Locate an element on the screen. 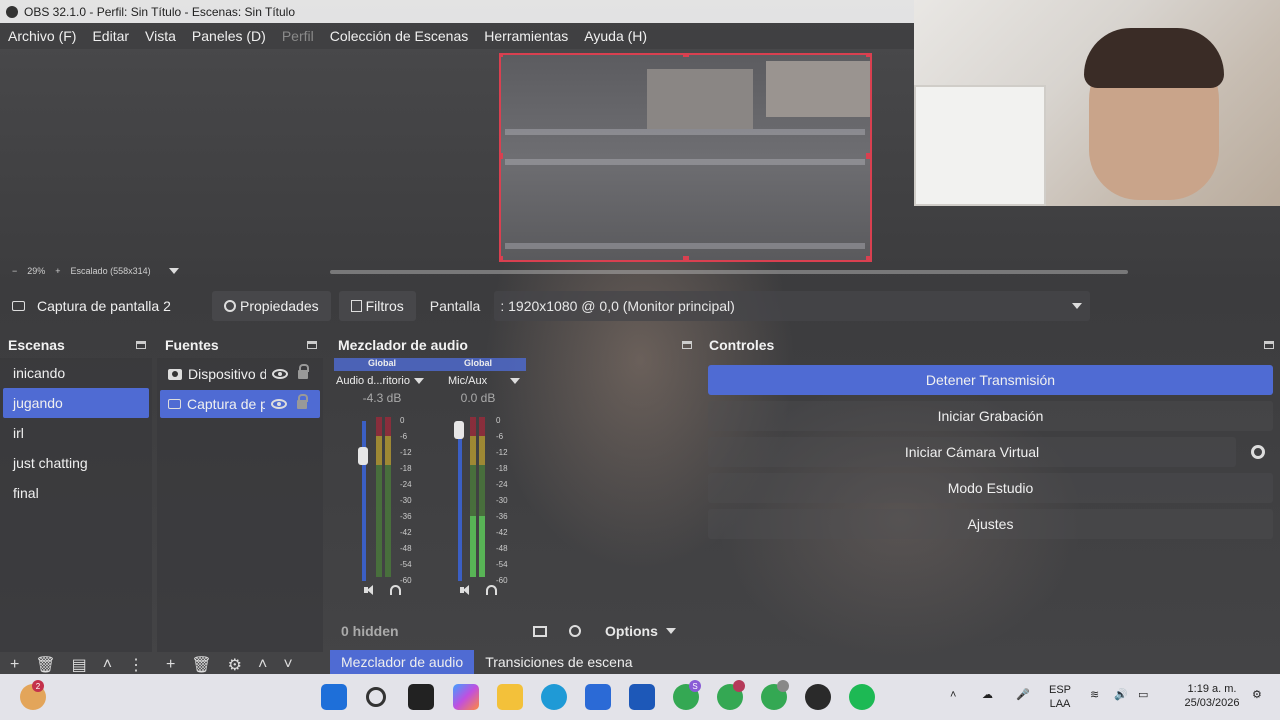  channel-icons is located at coordinates (478, 590).